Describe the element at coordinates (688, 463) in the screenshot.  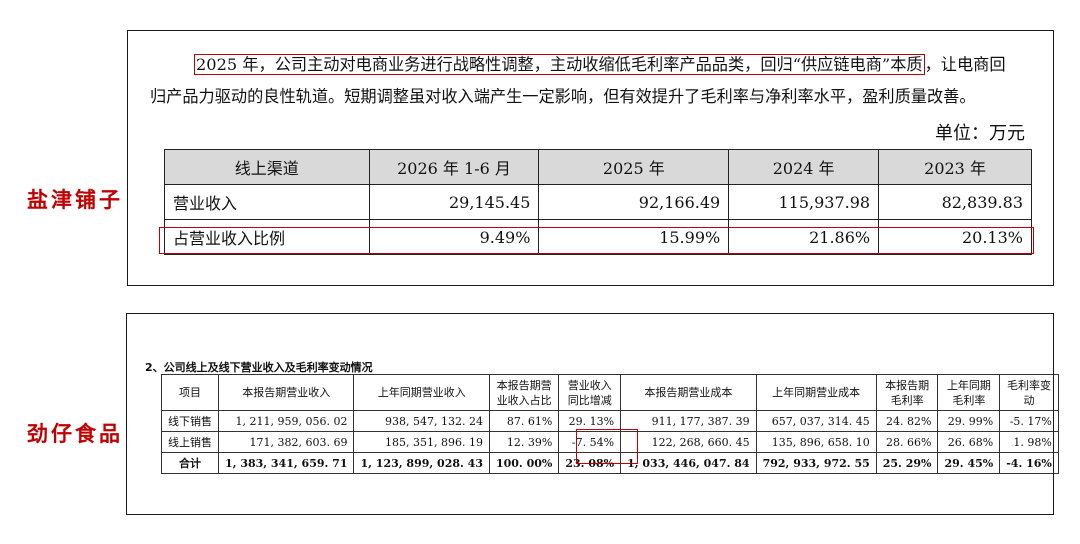
I see `table-cell: 1, 033, 446, 047. 84` at that location.